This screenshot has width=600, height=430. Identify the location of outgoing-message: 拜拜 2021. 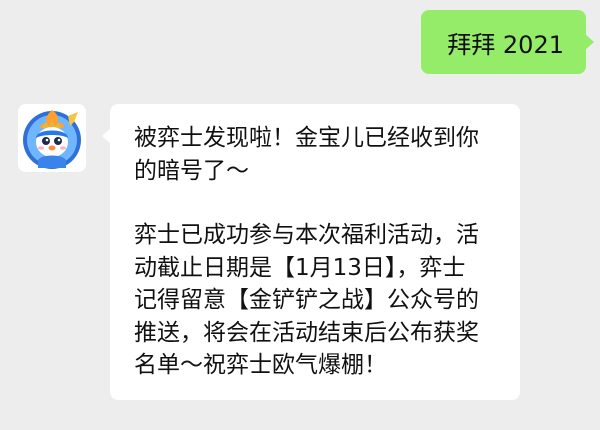
(507, 42).